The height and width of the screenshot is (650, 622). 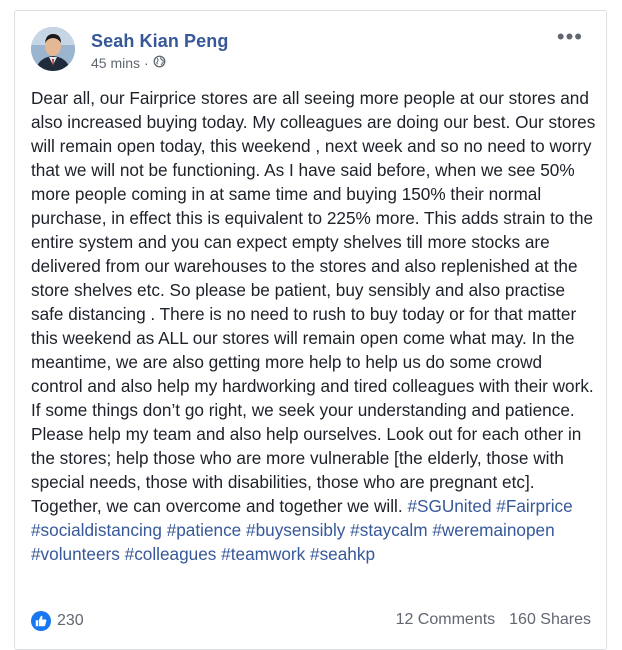 I want to click on avatar, so click(x=53, y=49).